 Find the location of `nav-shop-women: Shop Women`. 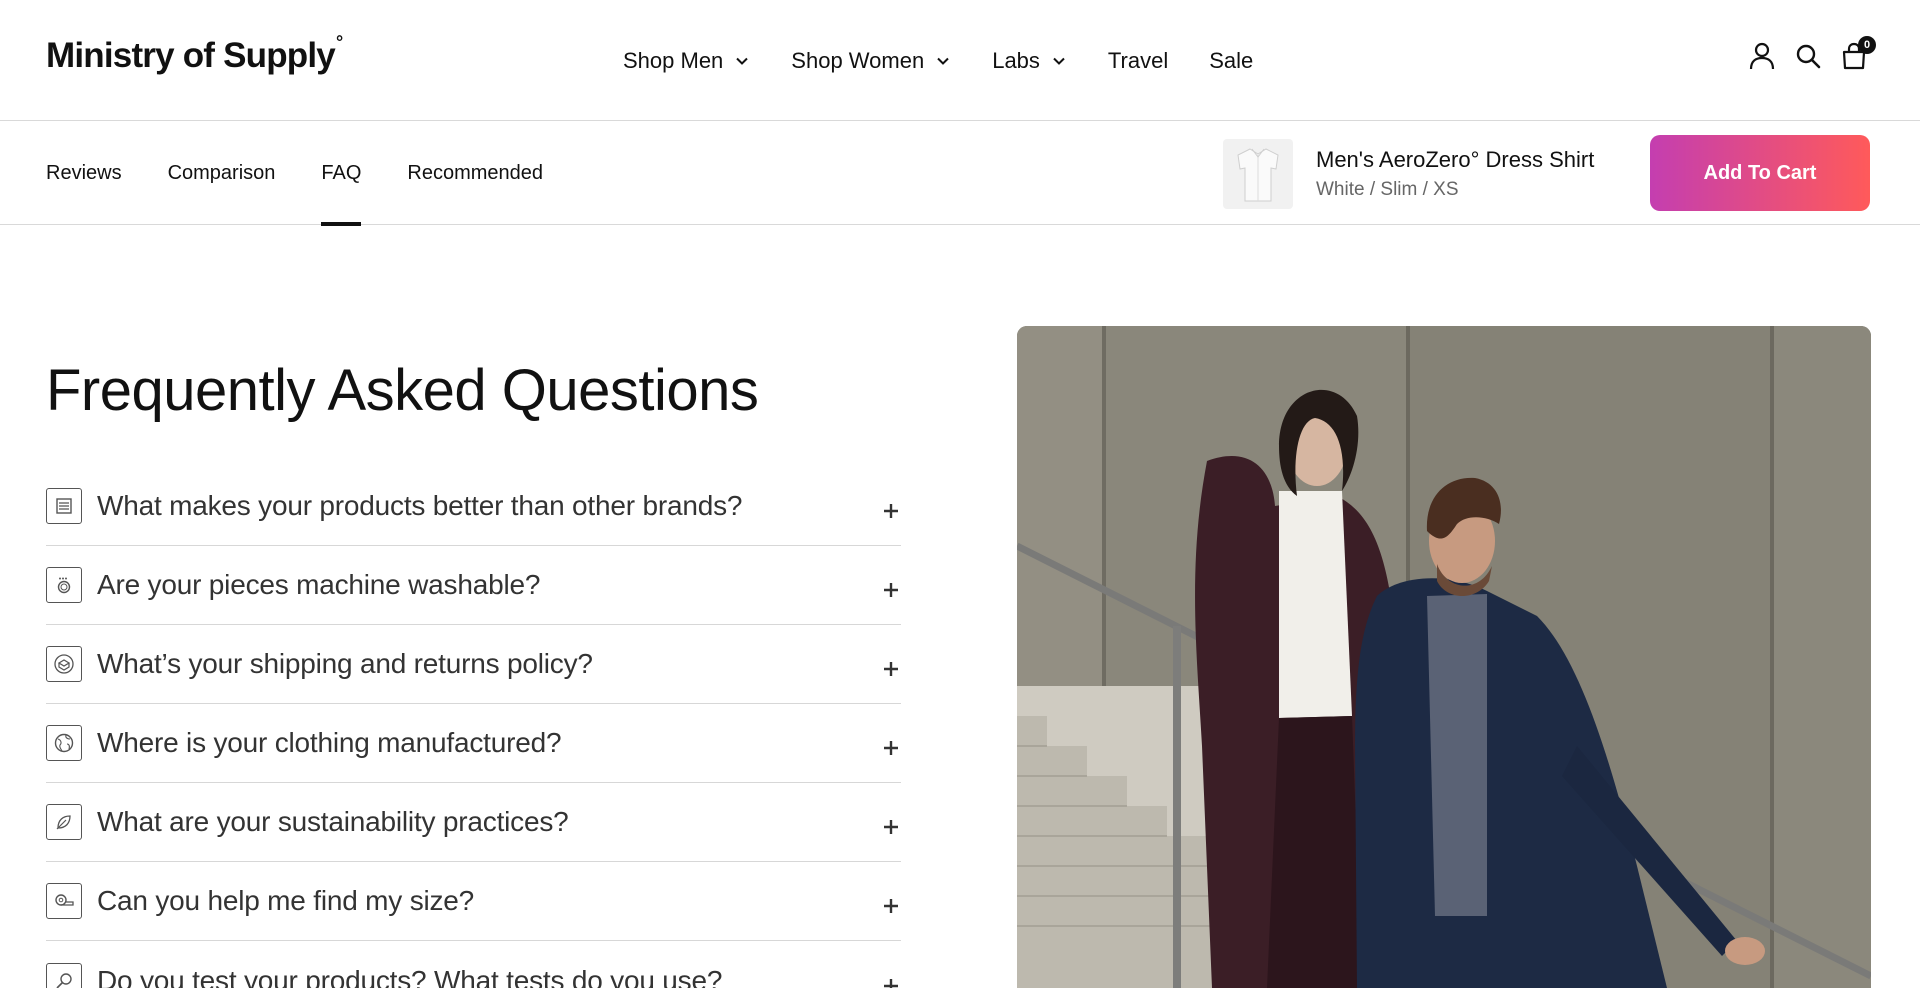

nav-shop-women: Shop Women is located at coordinates (870, 61).